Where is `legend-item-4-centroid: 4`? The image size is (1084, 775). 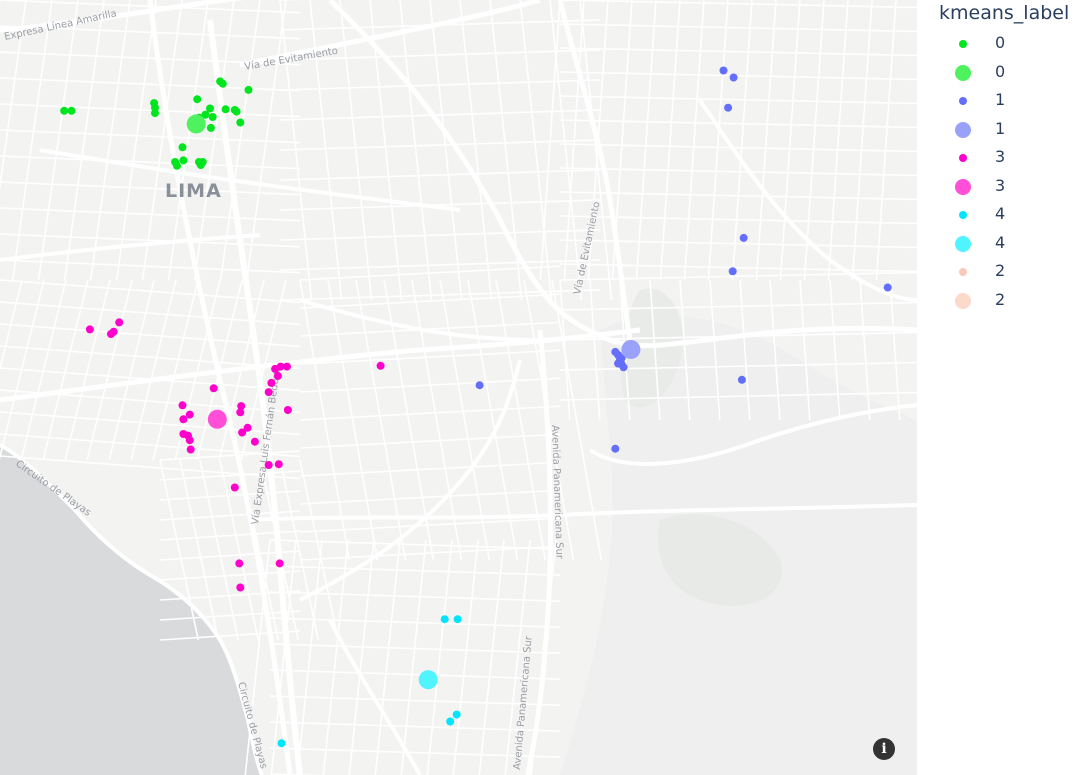 legend-item-4-centroid: 4 is located at coordinates (1009, 244).